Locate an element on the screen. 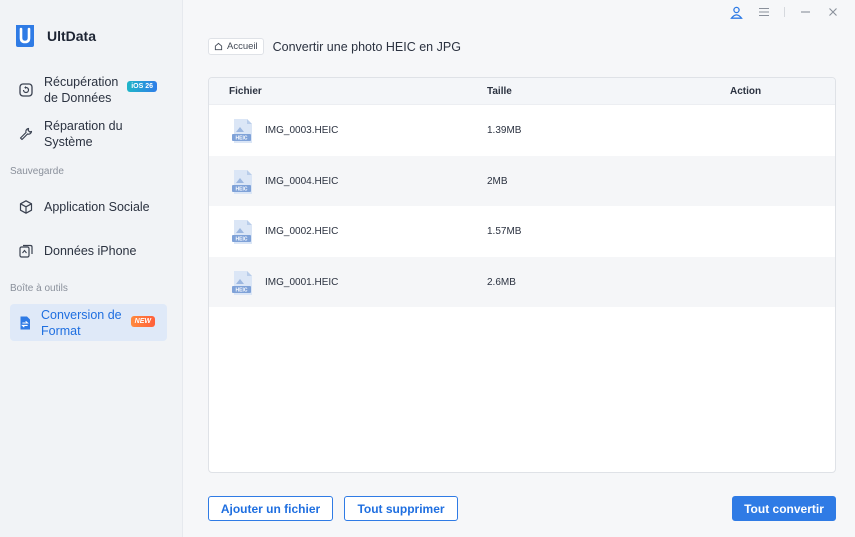 The width and height of the screenshot is (855, 537). sidebar-item-format-conversion: Conversion de Format NEW is located at coordinates (88, 322).